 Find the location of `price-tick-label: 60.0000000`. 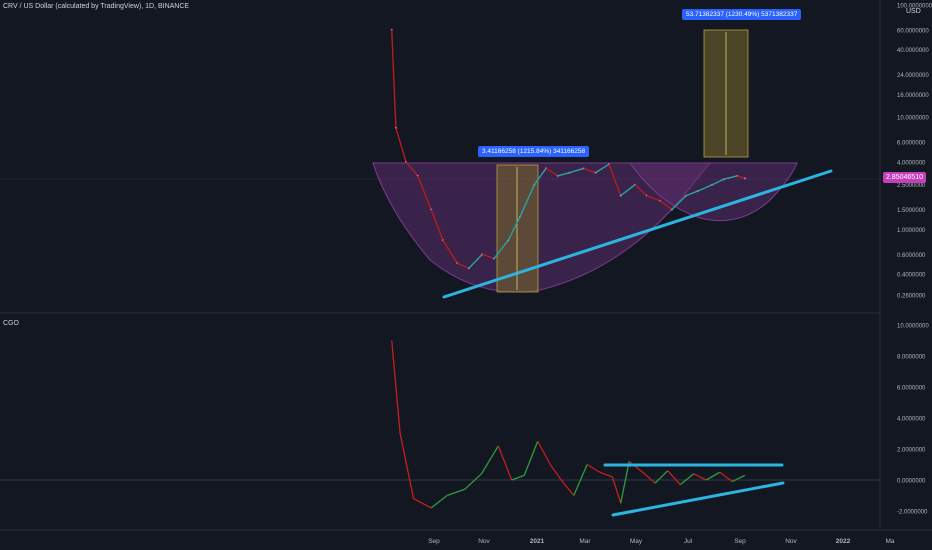

price-tick-label: 60.0000000 is located at coordinates (913, 31).